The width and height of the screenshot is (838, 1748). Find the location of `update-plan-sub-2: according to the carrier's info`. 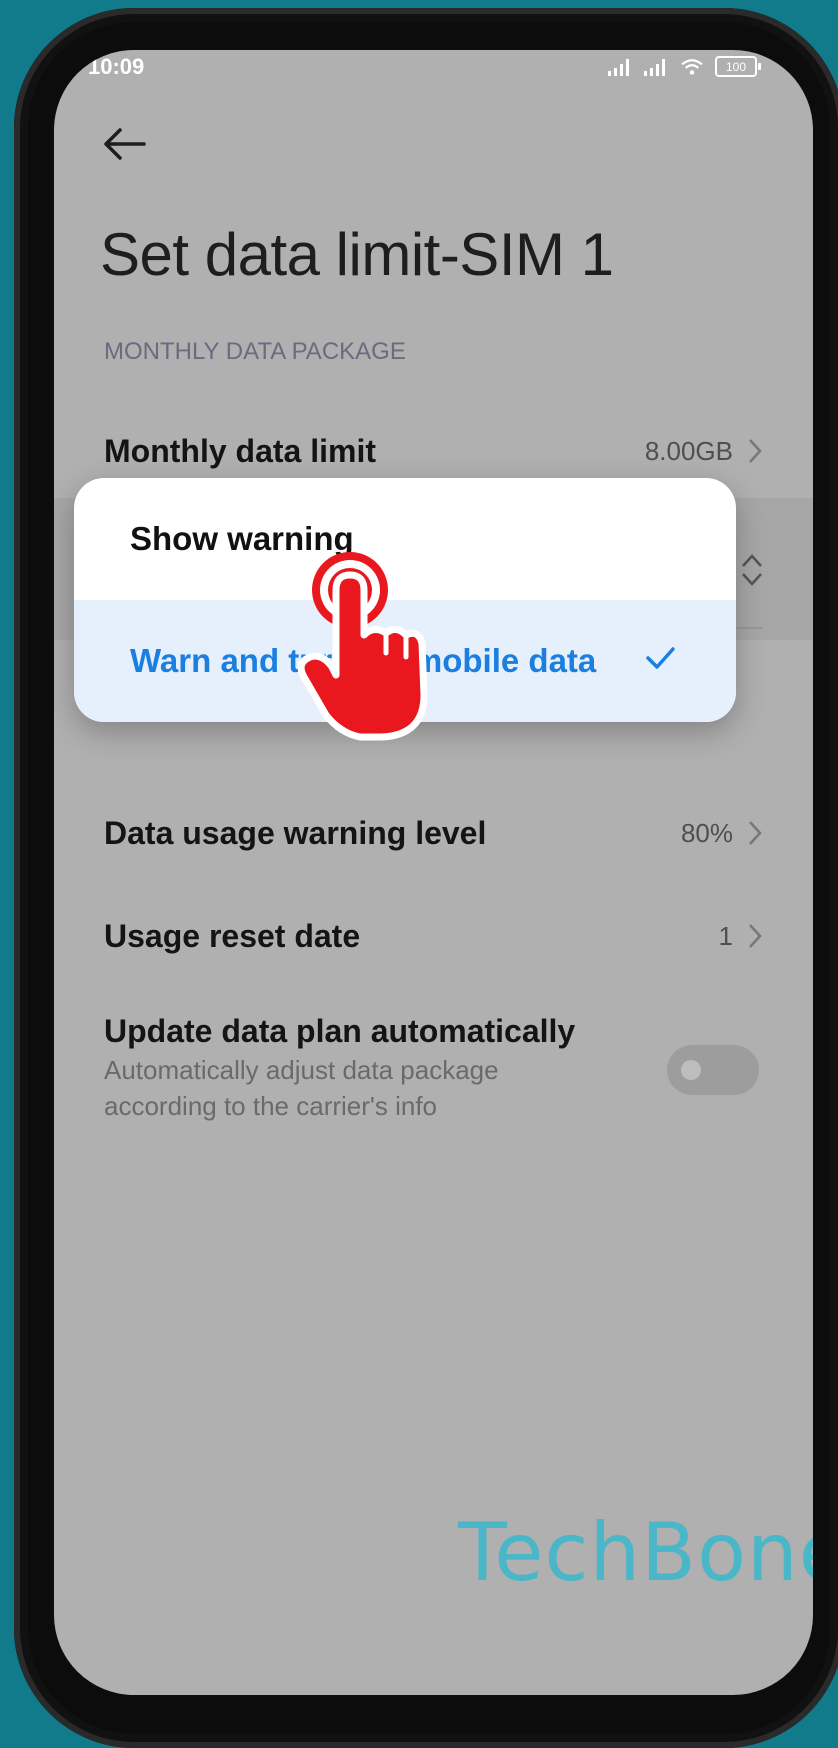

update-plan-sub-2: according to the carrier's info is located at coordinates (271, 1106).